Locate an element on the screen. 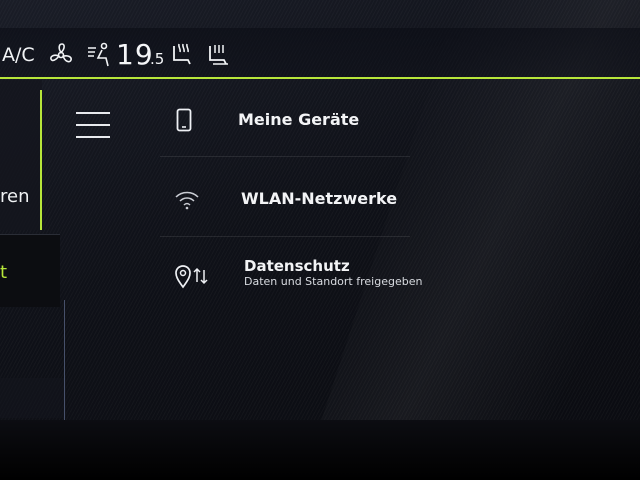 The height and width of the screenshot is (480, 640). hamburger-menu-icon is located at coordinates (94, 125).